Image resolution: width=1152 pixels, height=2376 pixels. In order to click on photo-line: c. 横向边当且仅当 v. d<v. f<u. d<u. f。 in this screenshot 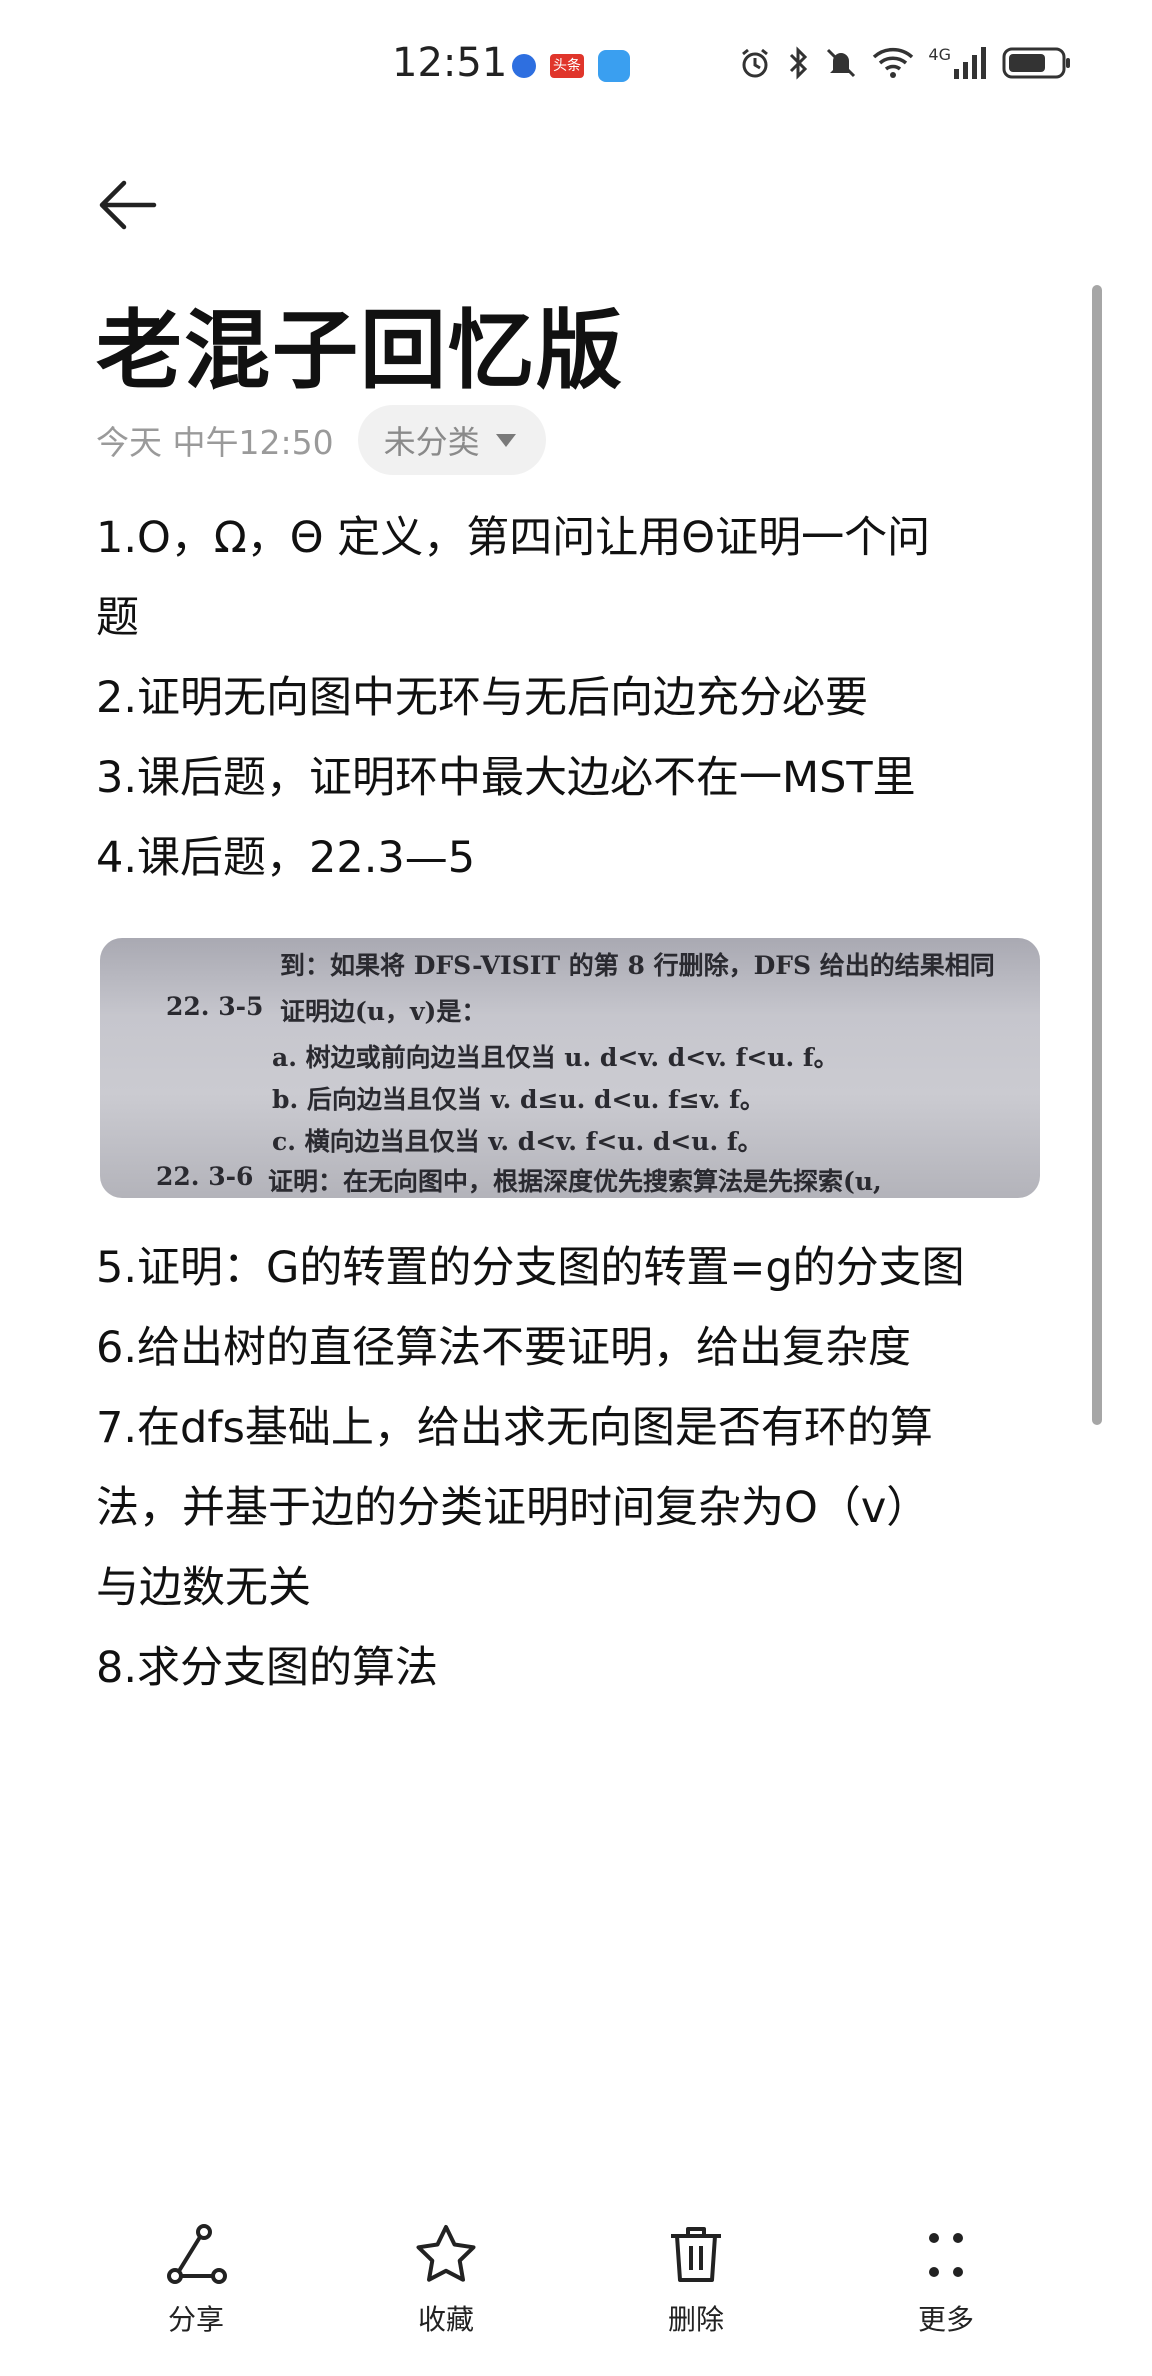, I will do `click(517, 1141)`.